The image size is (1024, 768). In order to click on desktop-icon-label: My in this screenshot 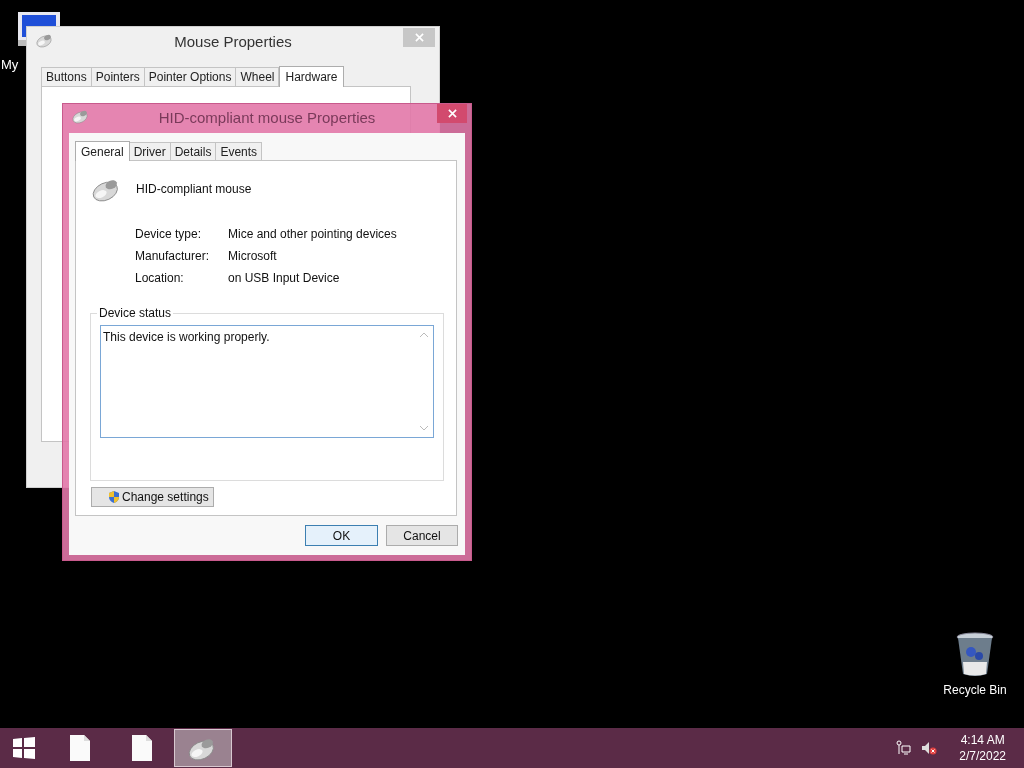, I will do `click(10, 65)`.